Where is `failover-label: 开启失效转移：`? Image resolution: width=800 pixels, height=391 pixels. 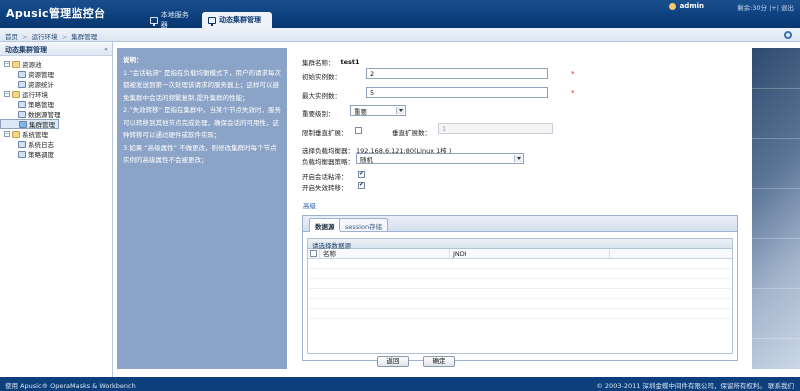 failover-label: 开启失效转移： is located at coordinates (325, 188).